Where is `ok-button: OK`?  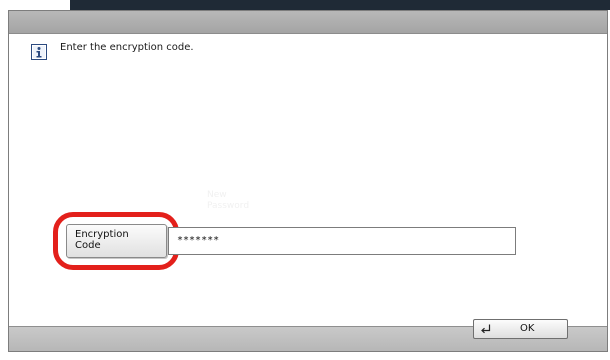 ok-button: OK is located at coordinates (520, 329).